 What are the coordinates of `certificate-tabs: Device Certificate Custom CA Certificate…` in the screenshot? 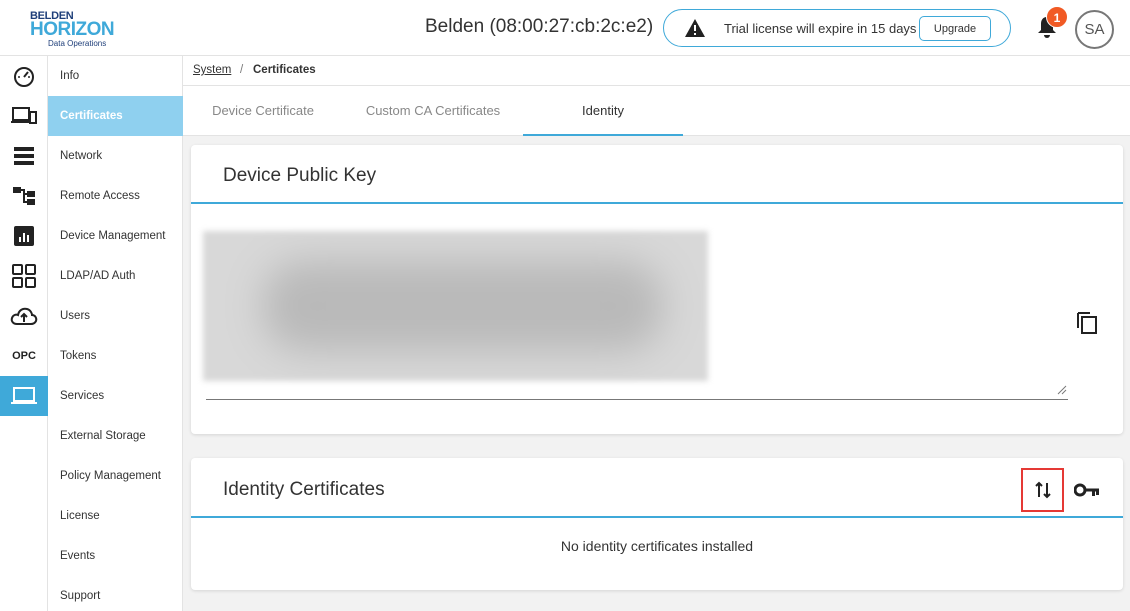 It's located at (656, 111).